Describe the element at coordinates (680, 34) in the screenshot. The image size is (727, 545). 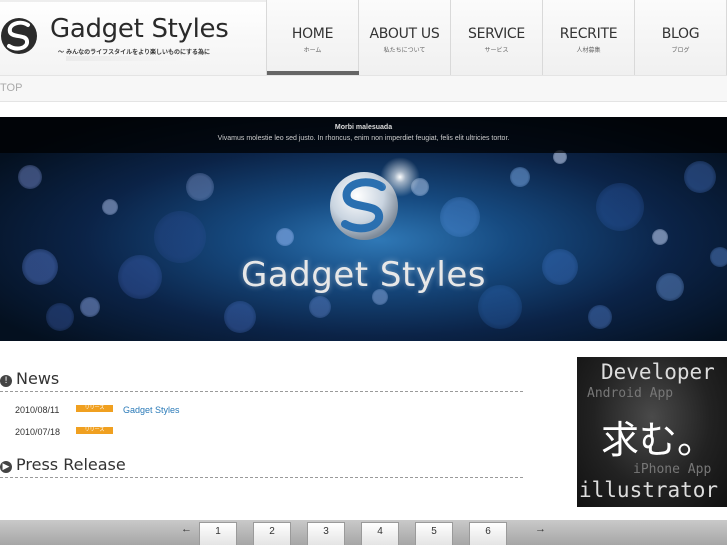
I see `nav-blog-label: BLOG` at that location.